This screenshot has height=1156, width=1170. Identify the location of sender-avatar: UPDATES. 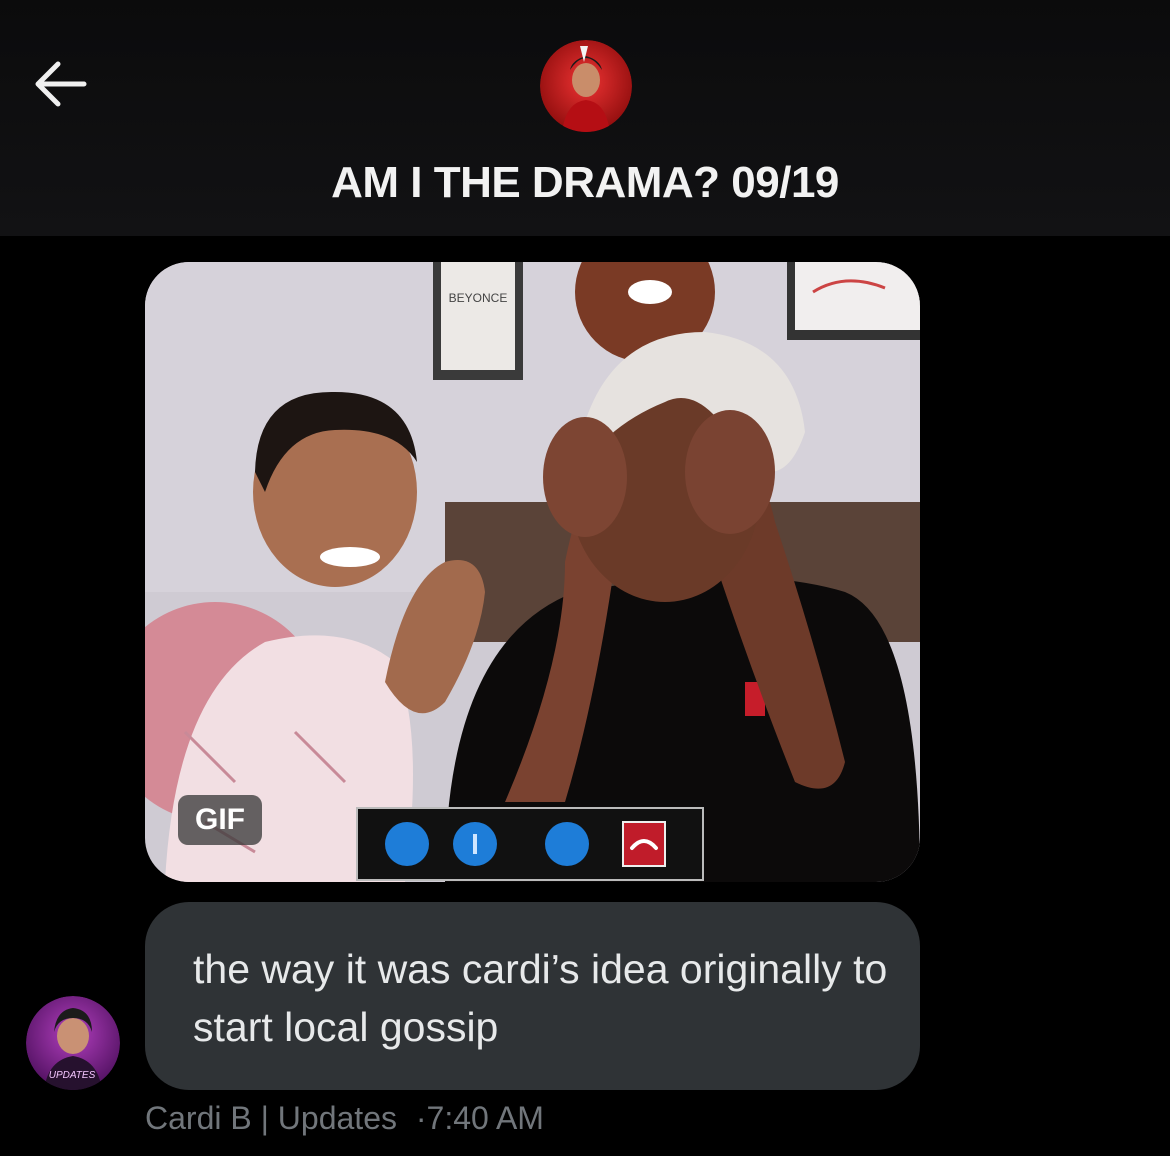
(73, 1043).